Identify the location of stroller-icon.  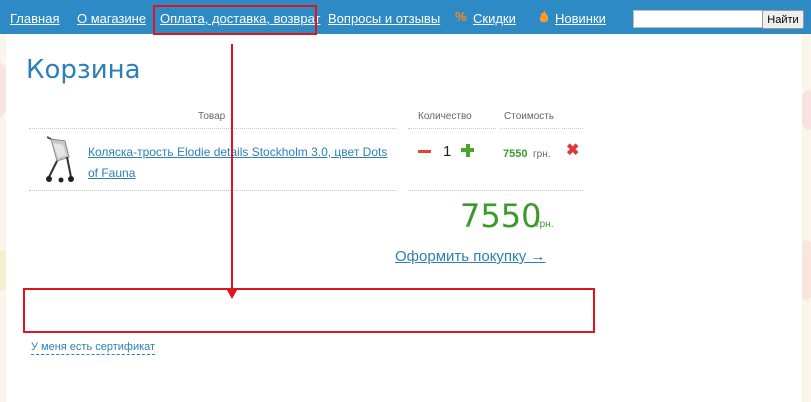
(59, 160).